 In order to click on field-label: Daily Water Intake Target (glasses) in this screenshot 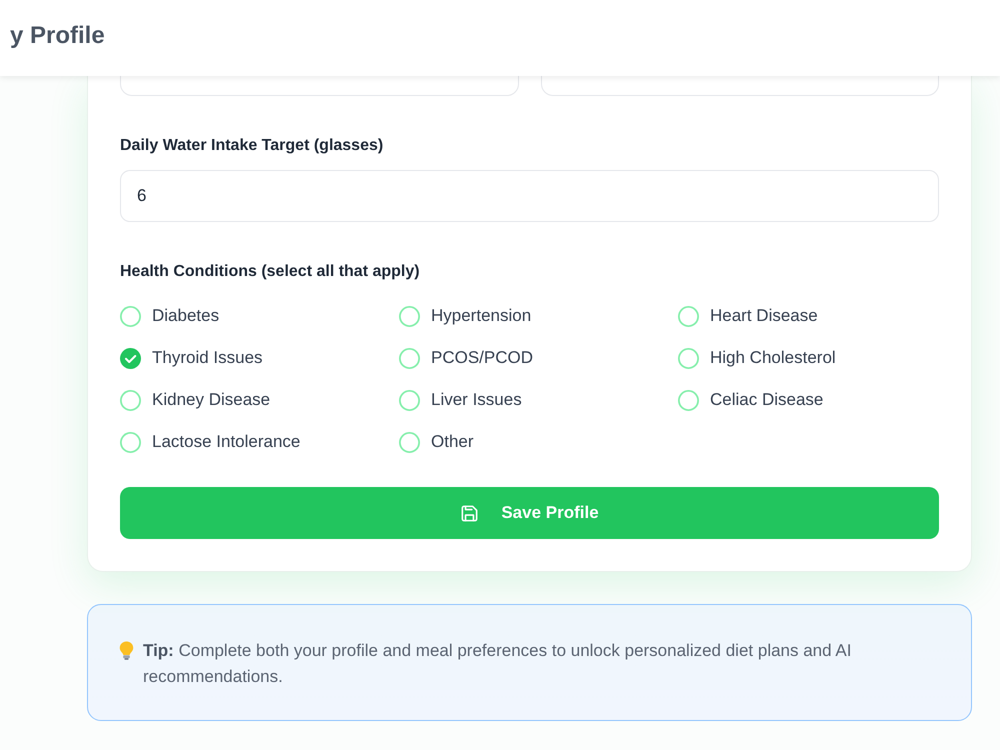, I will do `click(252, 146)`.